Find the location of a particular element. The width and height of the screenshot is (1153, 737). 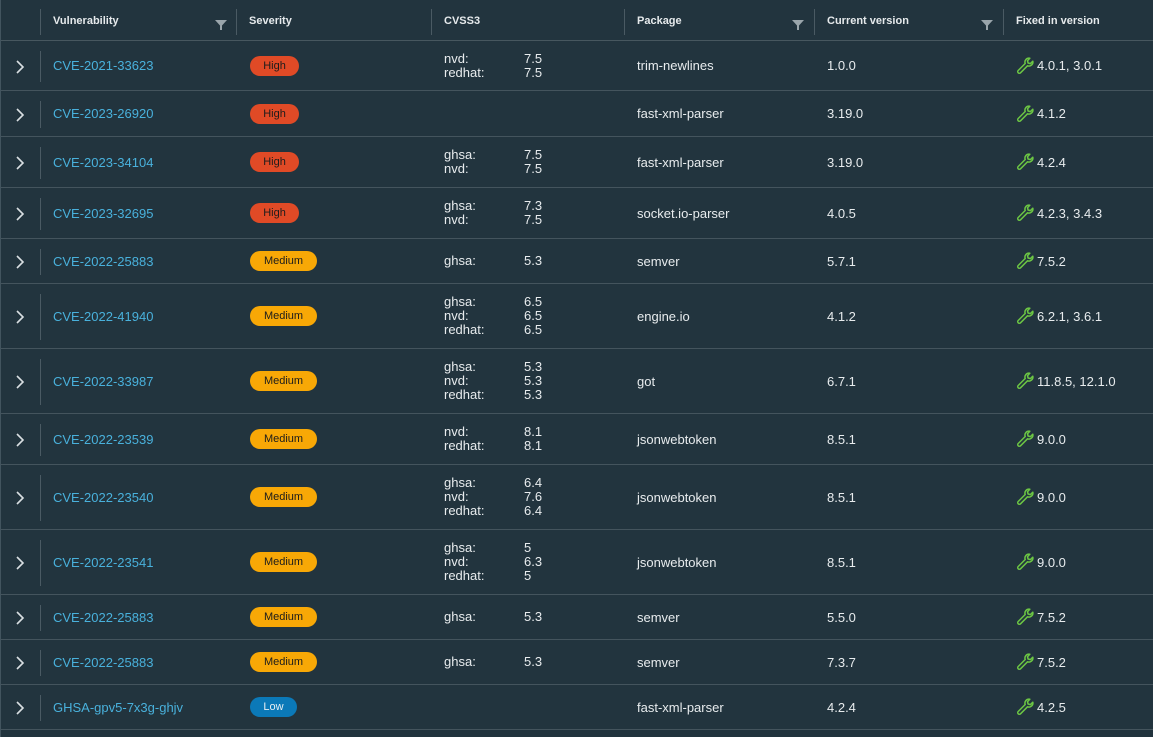

cvss-score: ghsa: 6.5 is located at coordinates (504, 302).